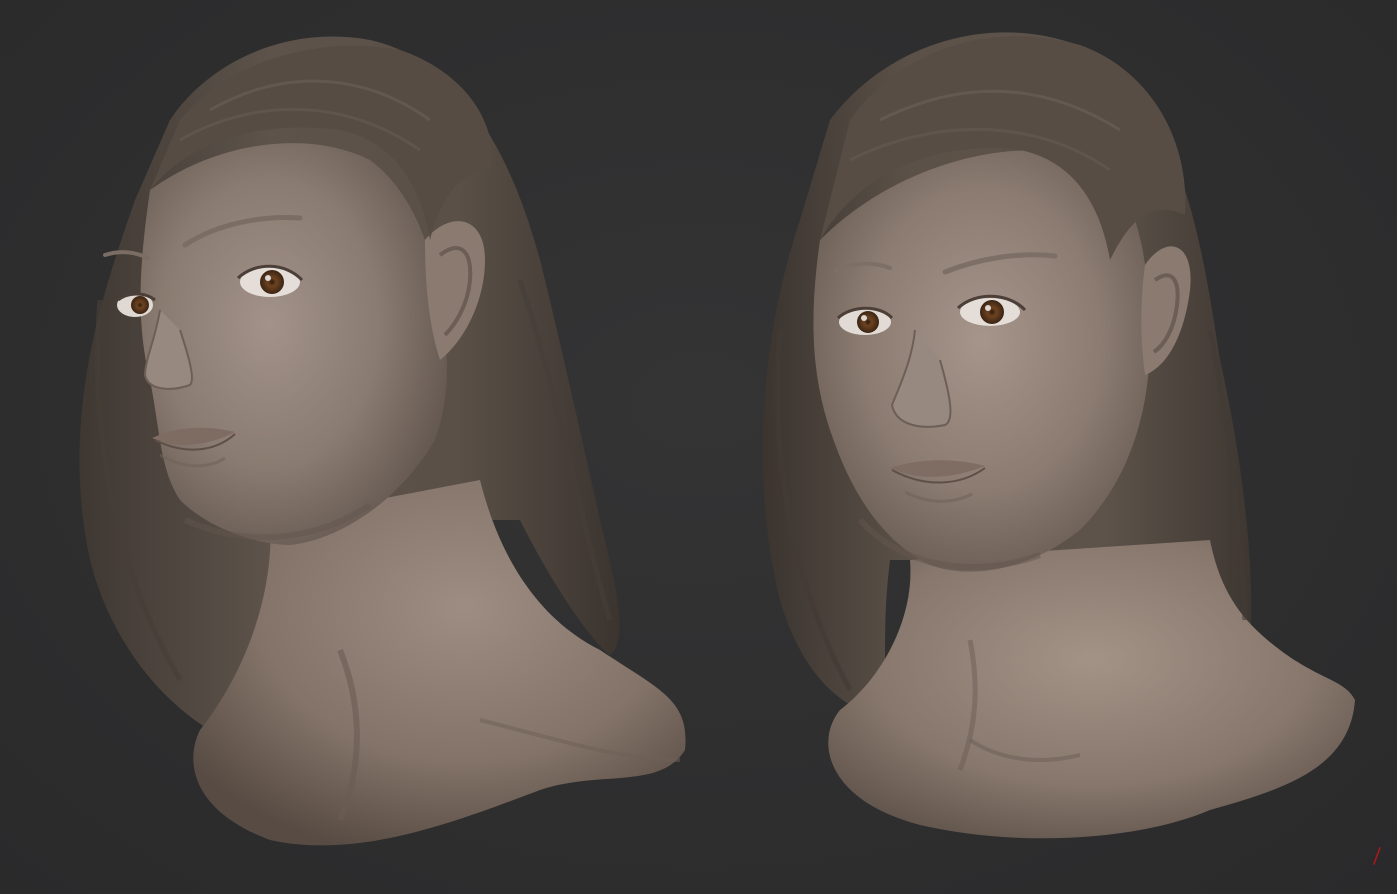  I want to click on signature-mark-icon, so click(1378, 856).